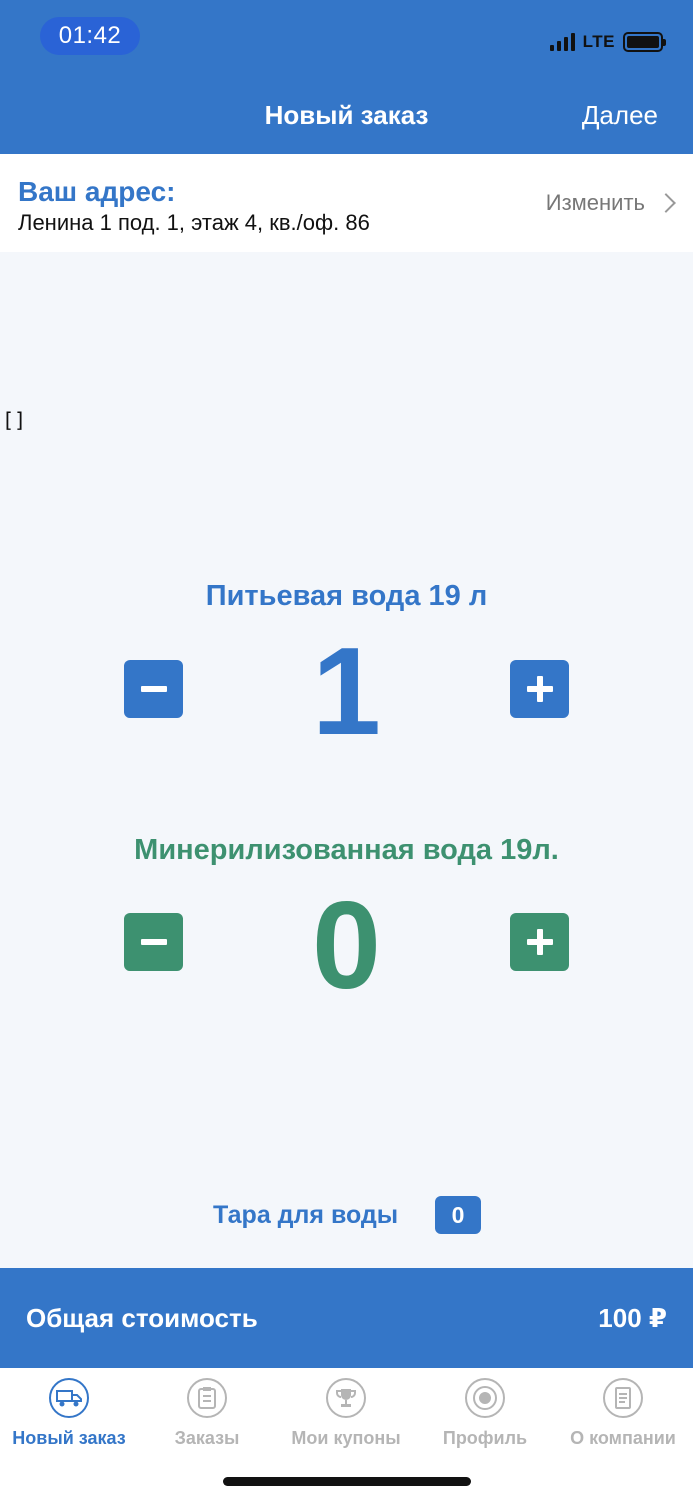 Image resolution: width=693 pixels, height=1500 pixels. I want to click on battery-icon, so click(644, 42).